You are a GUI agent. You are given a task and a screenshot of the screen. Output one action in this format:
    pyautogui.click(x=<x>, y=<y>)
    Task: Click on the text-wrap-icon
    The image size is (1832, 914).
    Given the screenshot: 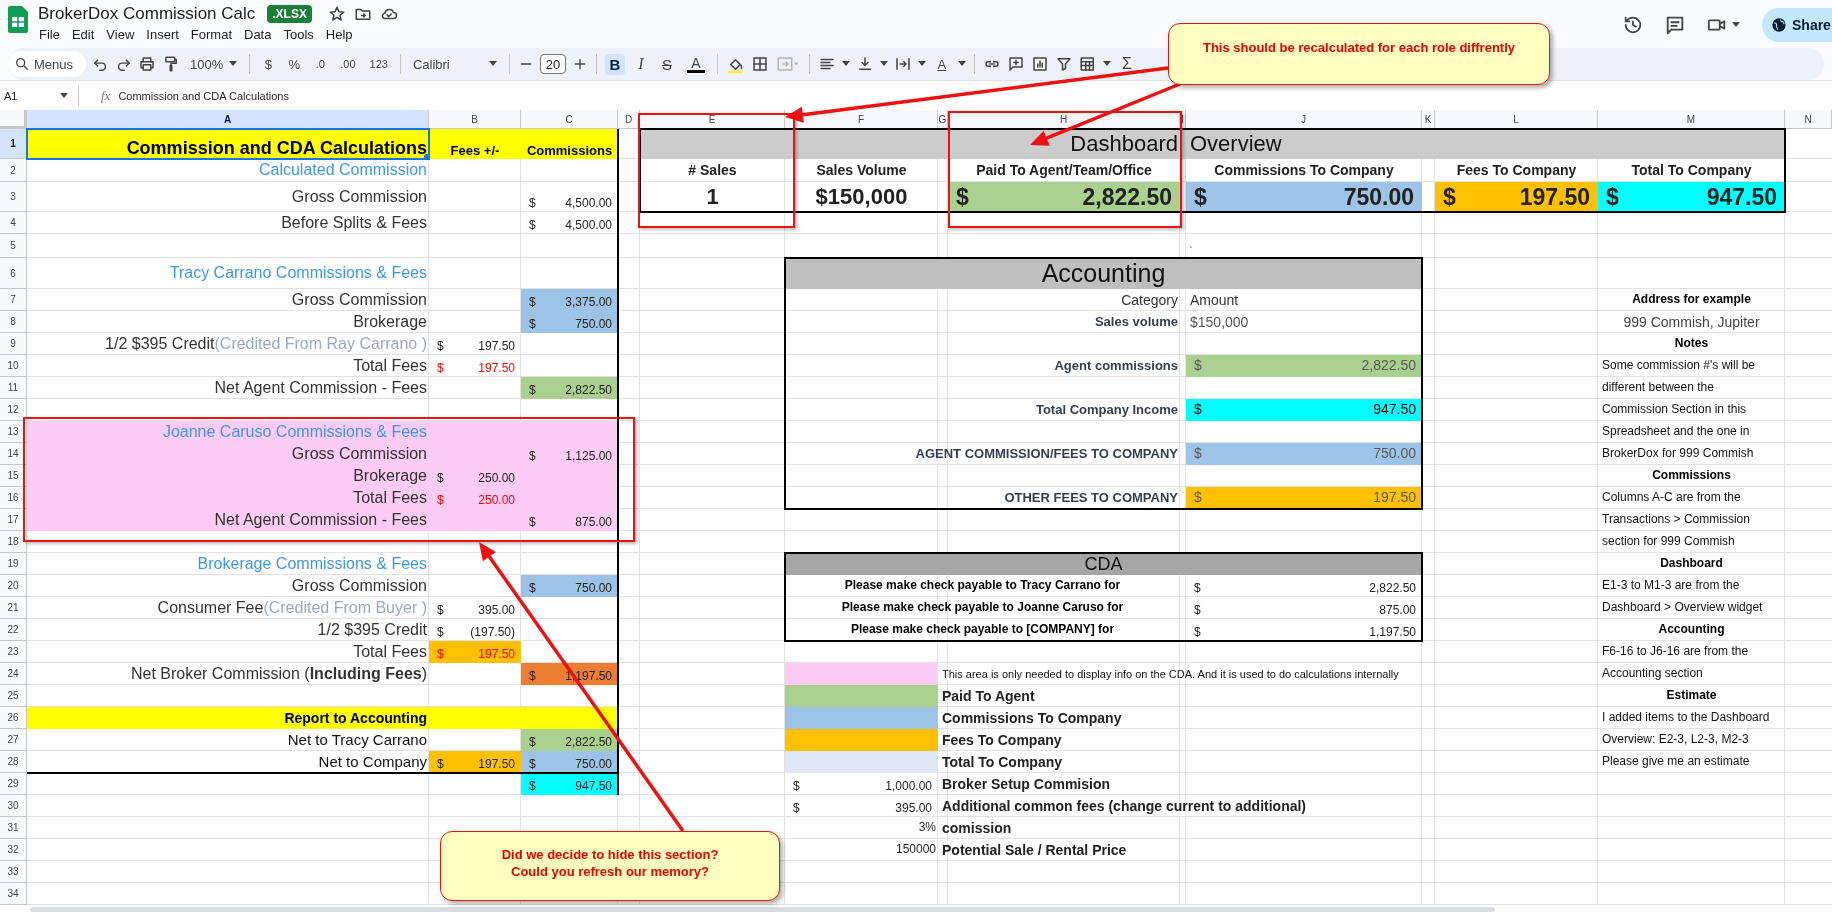 What is the action you would take?
    pyautogui.click(x=902, y=64)
    